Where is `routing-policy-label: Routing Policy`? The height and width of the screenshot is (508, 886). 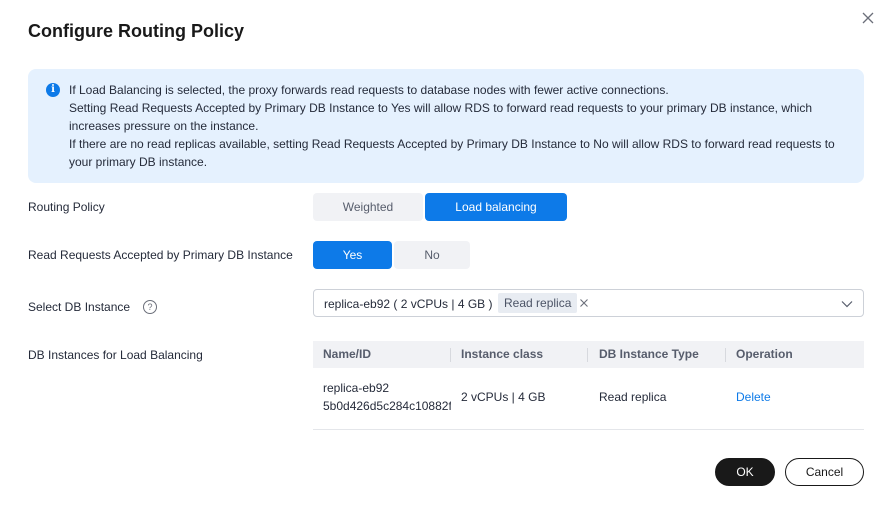 routing-policy-label: Routing Policy is located at coordinates (66, 207).